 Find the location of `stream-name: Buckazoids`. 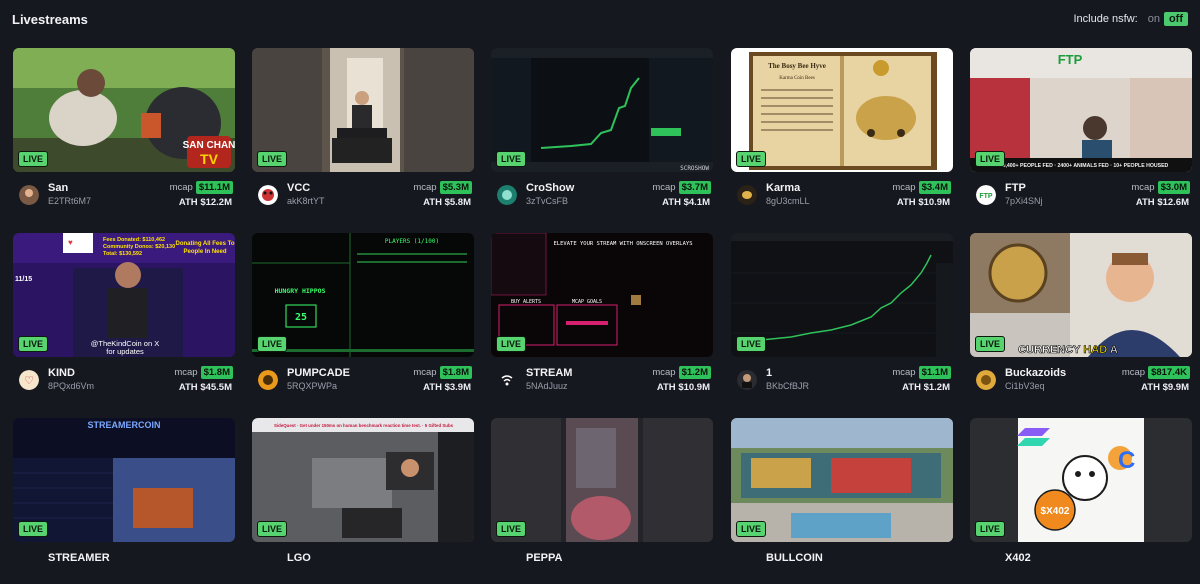

stream-name: Buckazoids is located at coordinates (1035, 373).